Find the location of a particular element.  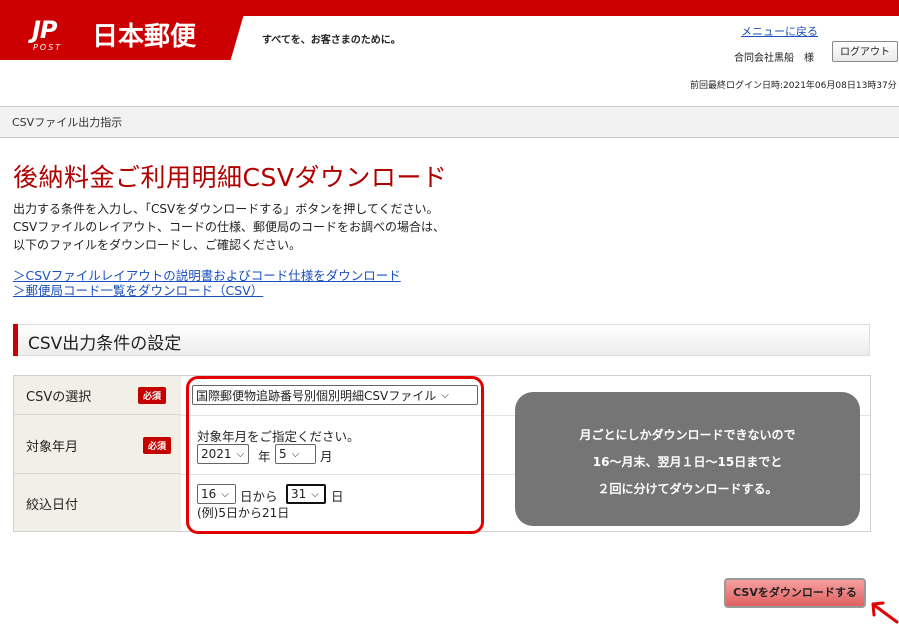

back-to-menu-link: メニューに戻る is located at coordinates (779, 31).